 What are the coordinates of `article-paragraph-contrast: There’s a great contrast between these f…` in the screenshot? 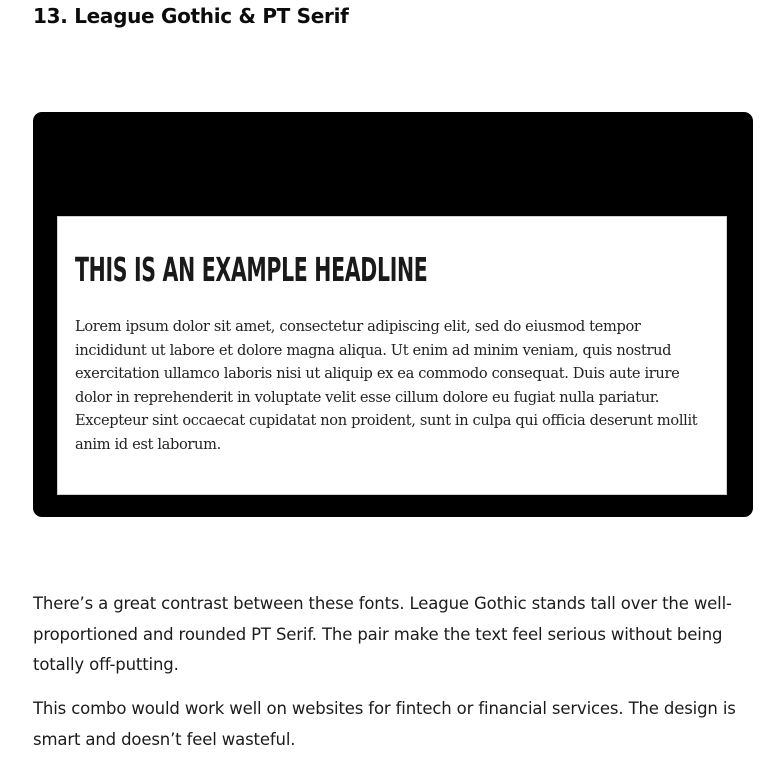 It's located at (382, 634).